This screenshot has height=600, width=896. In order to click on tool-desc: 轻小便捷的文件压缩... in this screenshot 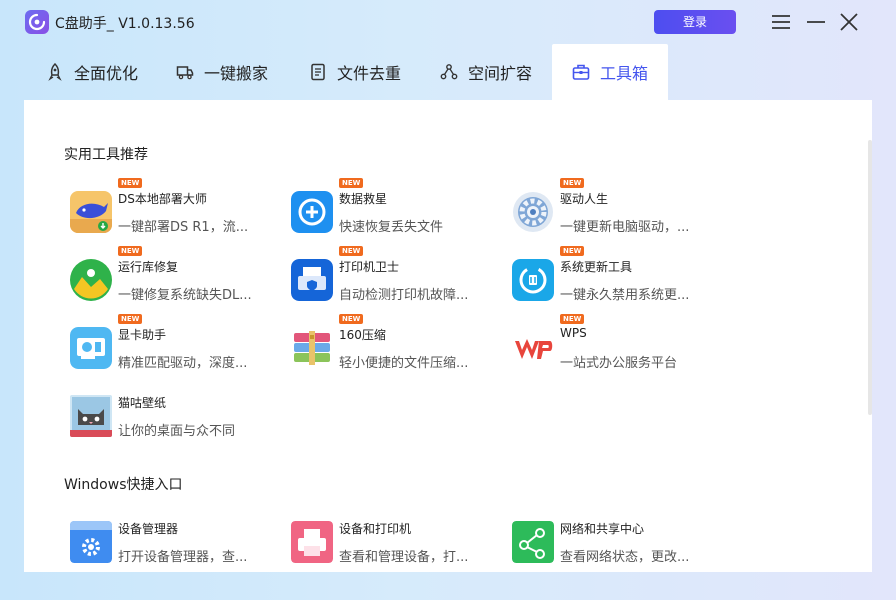, I will do `click(404, 363)`.